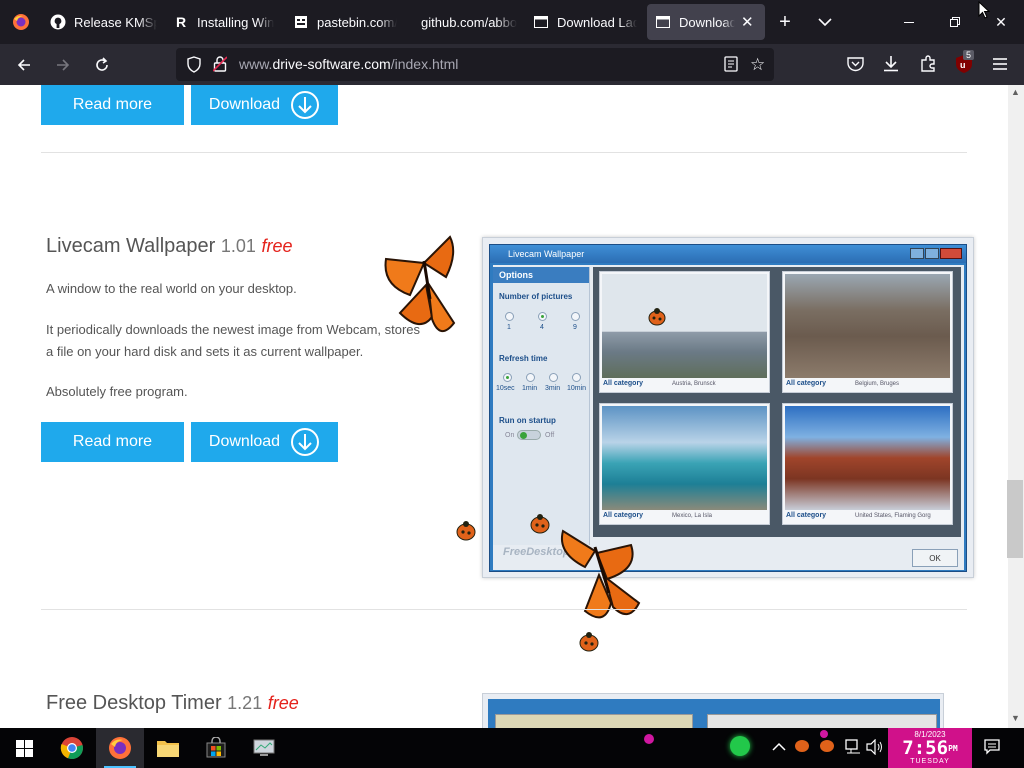 This screenshot has width=1024, height=768. I want to click on tab-label: github.com/abbo, so click(469, 22).